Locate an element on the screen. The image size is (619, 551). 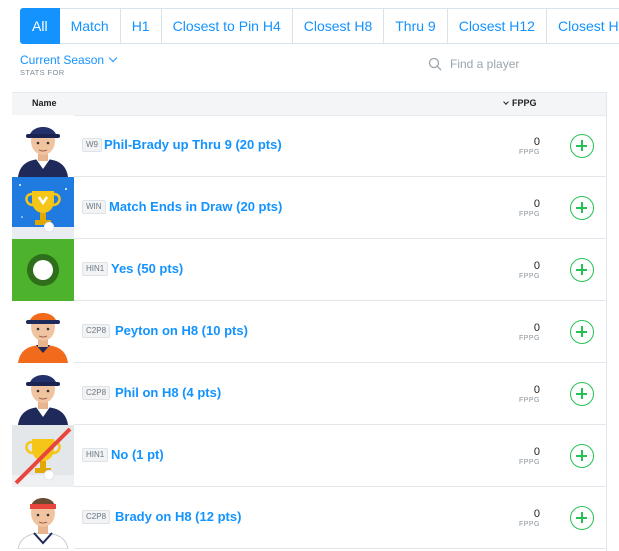
player-name-link: Brady on H8 (12 pts) is located at coordinates (178, 516).